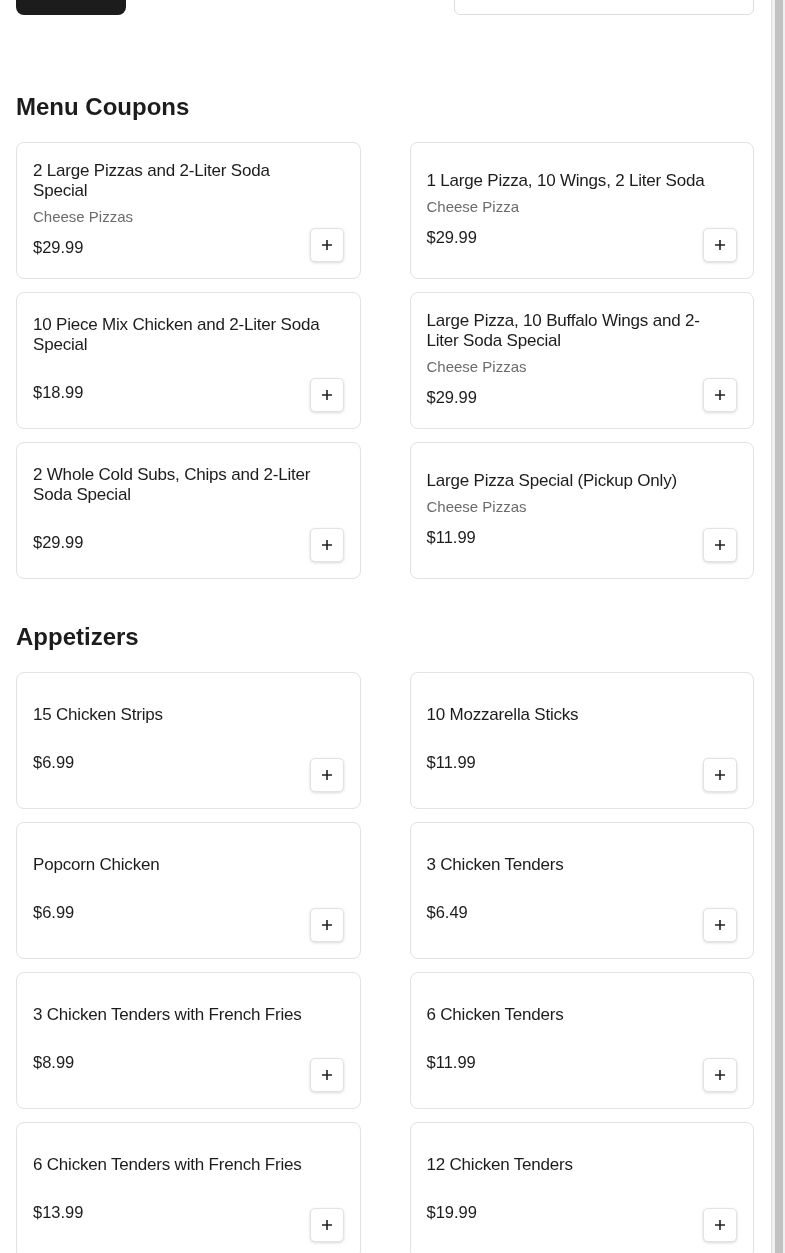 Image resolution: width=785 pixels, height=1253 pixels. Describe the element at coordinates (58, 393) in the screenshot. I see `item-price: $18.99` at that location.